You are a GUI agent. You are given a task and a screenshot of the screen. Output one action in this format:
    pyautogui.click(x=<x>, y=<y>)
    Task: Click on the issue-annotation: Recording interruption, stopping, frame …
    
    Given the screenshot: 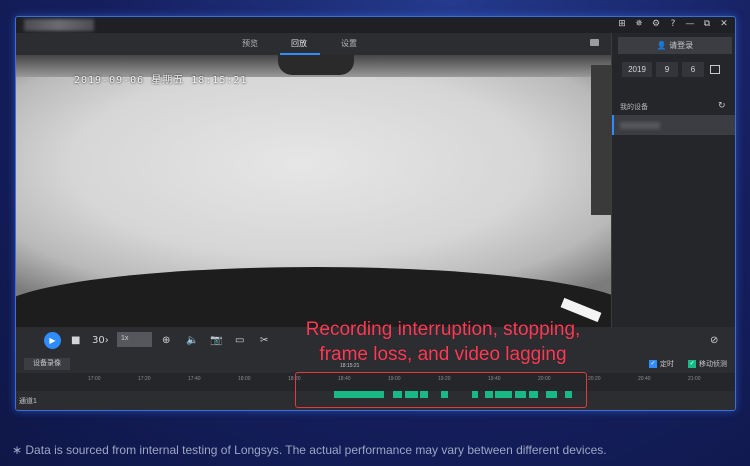 What is the action you would take?
    pyautogui.click(x=443, y=342)
    